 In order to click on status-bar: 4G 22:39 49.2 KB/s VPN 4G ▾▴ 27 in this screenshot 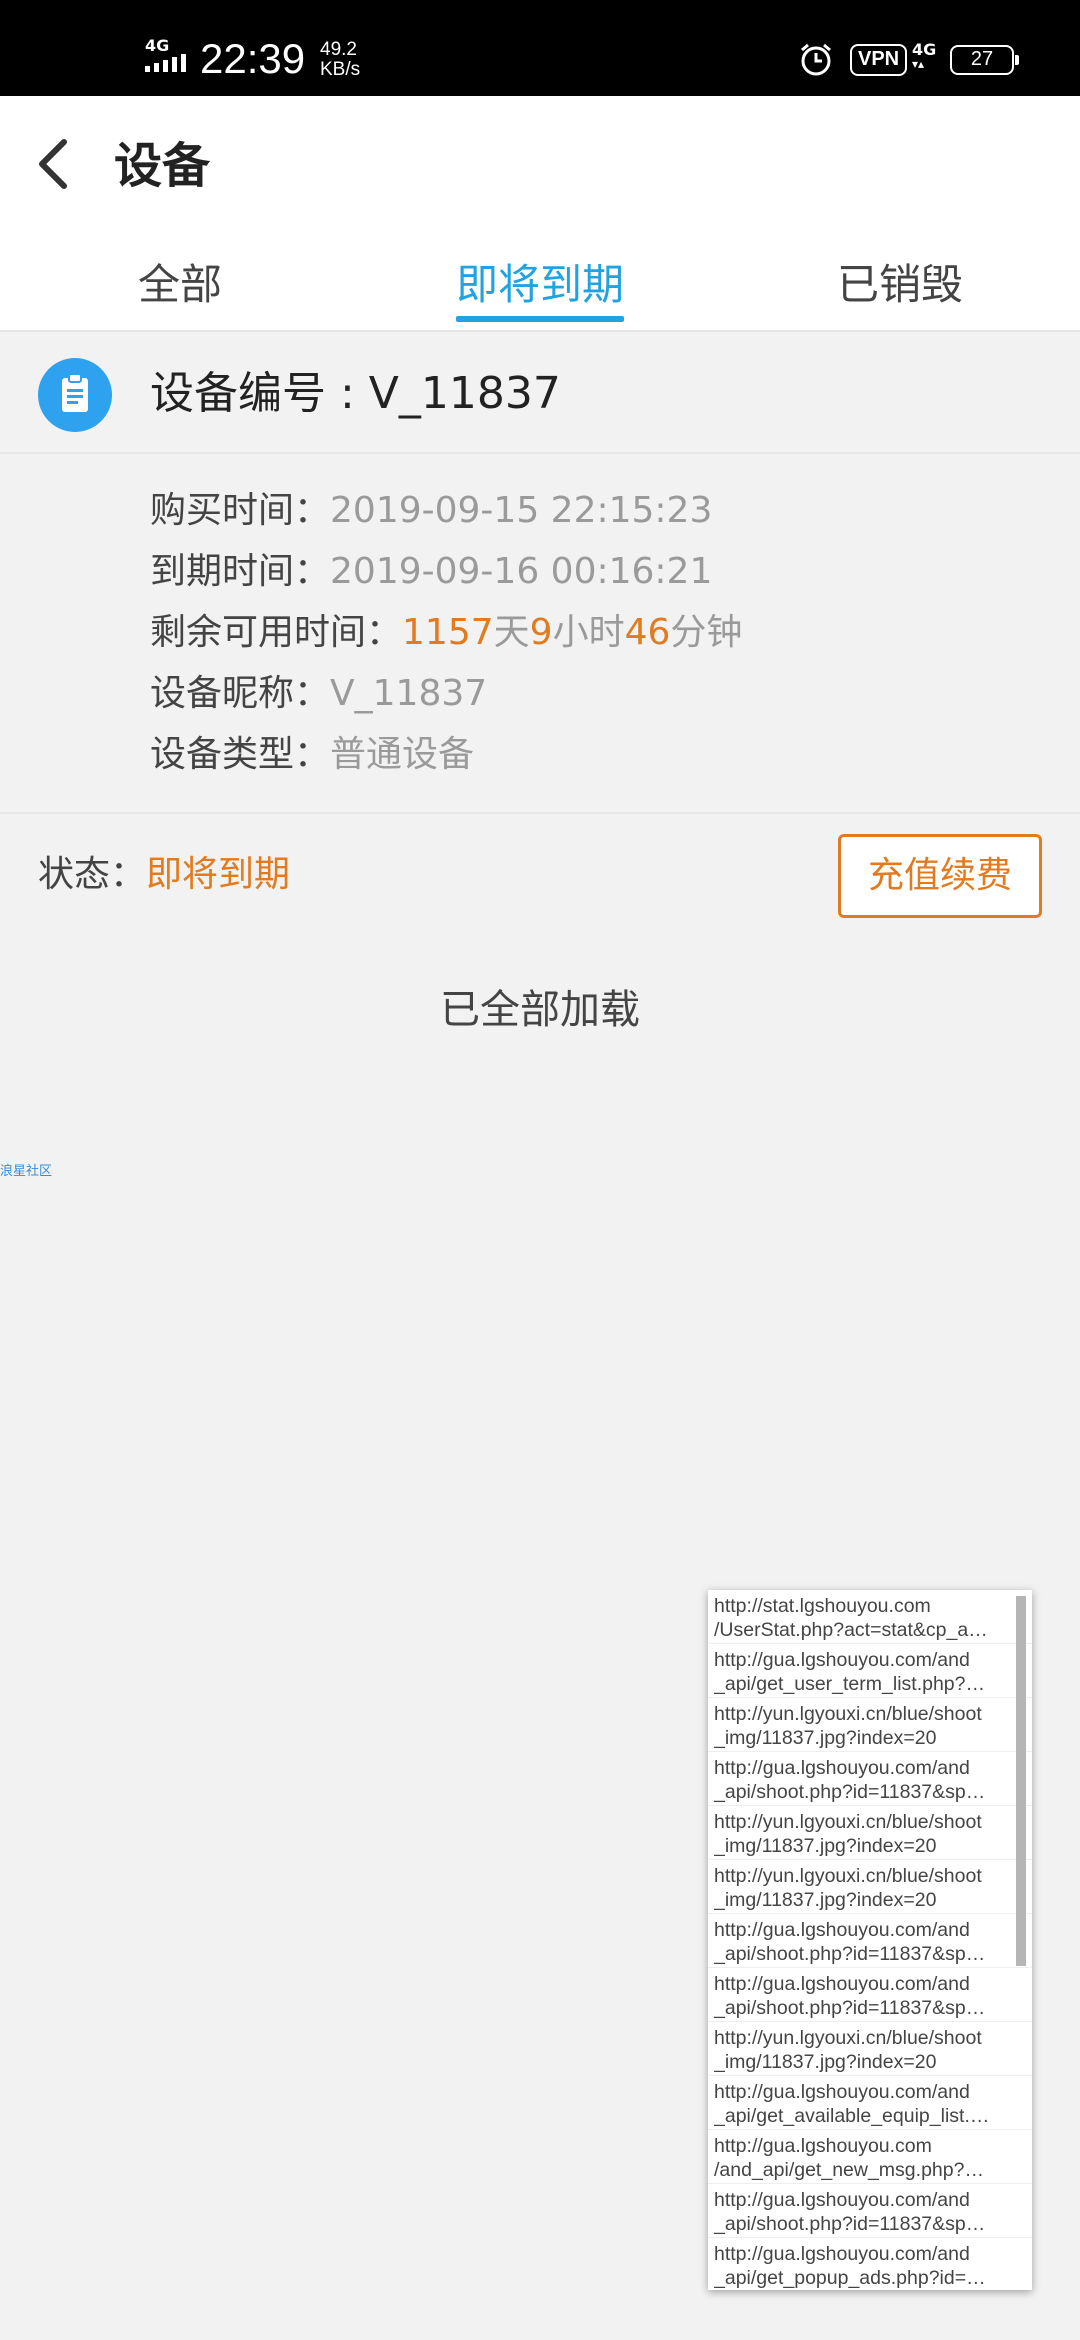, I will do `click(540, 48)`.